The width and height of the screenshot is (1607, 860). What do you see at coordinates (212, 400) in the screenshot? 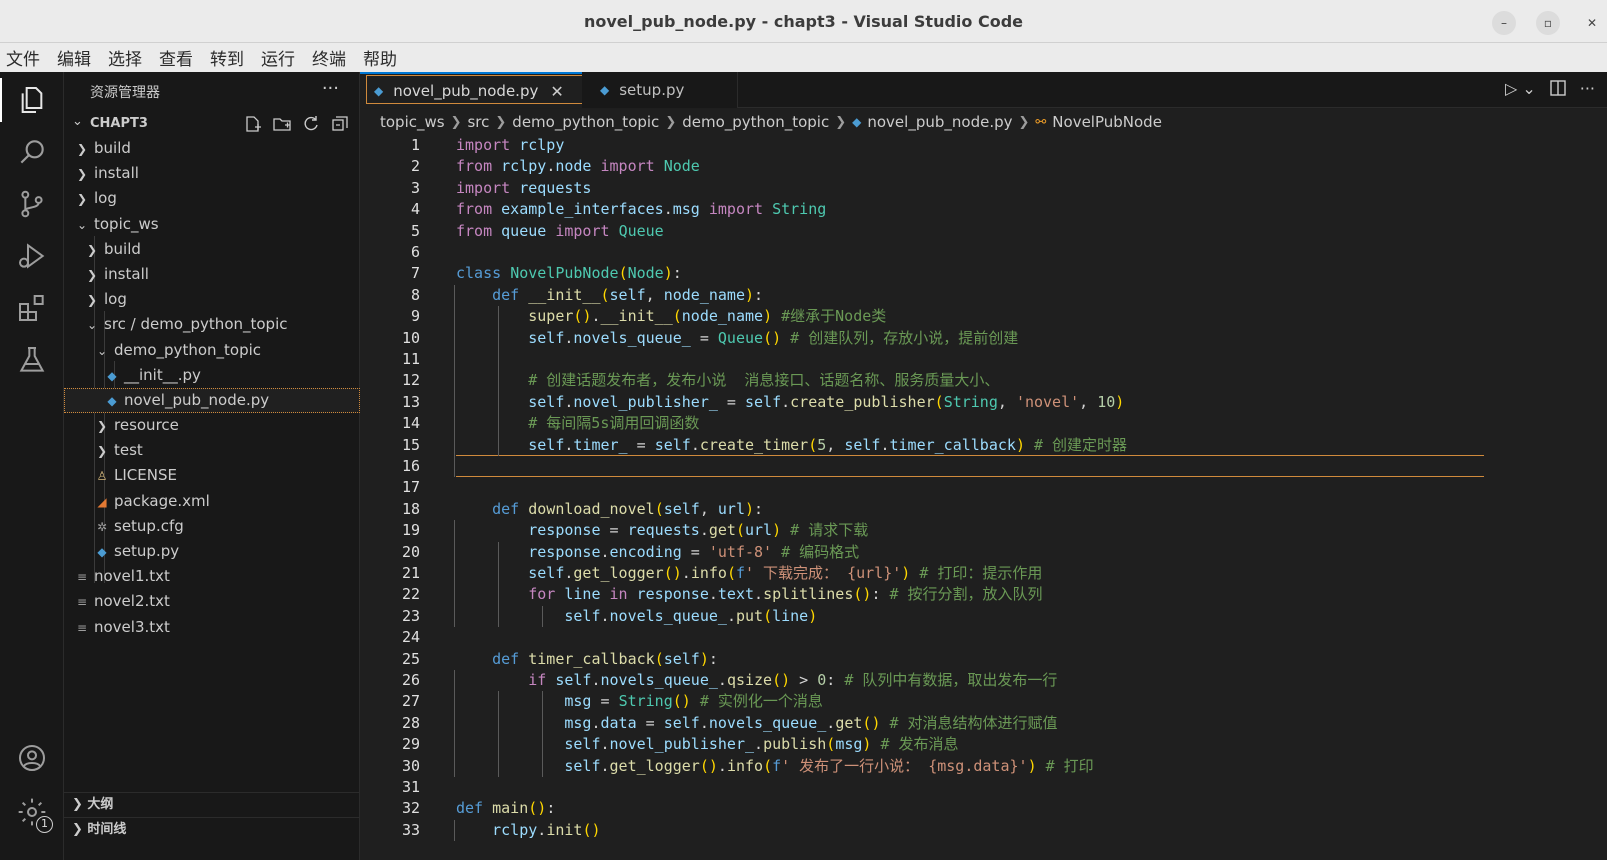
I see `tree-file-novel-pub-node: ◆ novel_pub_node.py` at bounding box center [212, 400].